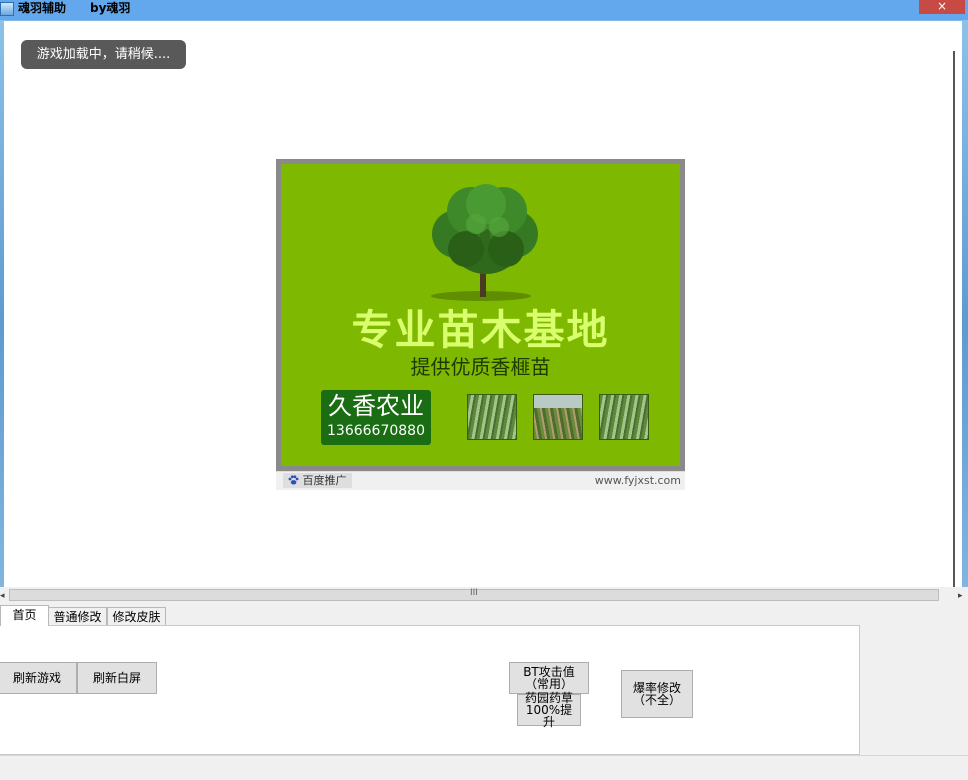 Image resolution: width=968 pixels, height=780 pixels. I want to click on grip-icon: III, so click(474, 593).